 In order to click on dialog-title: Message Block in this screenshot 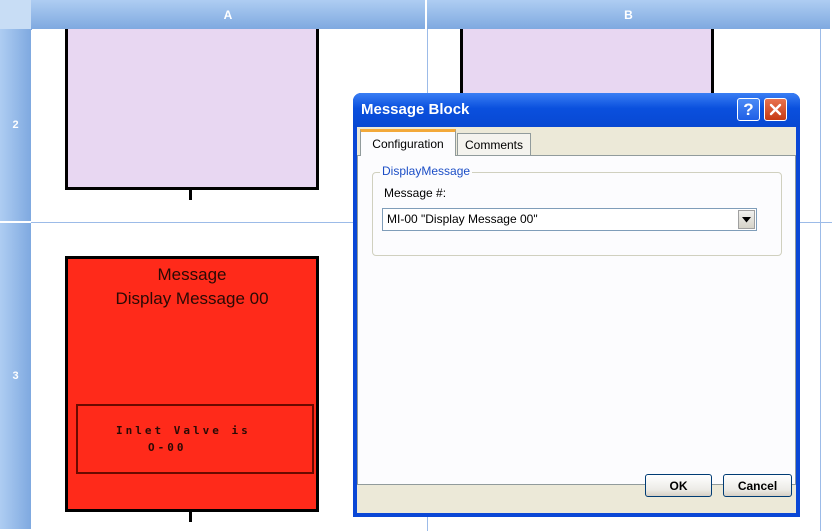, I will do `click(415, 109)`.